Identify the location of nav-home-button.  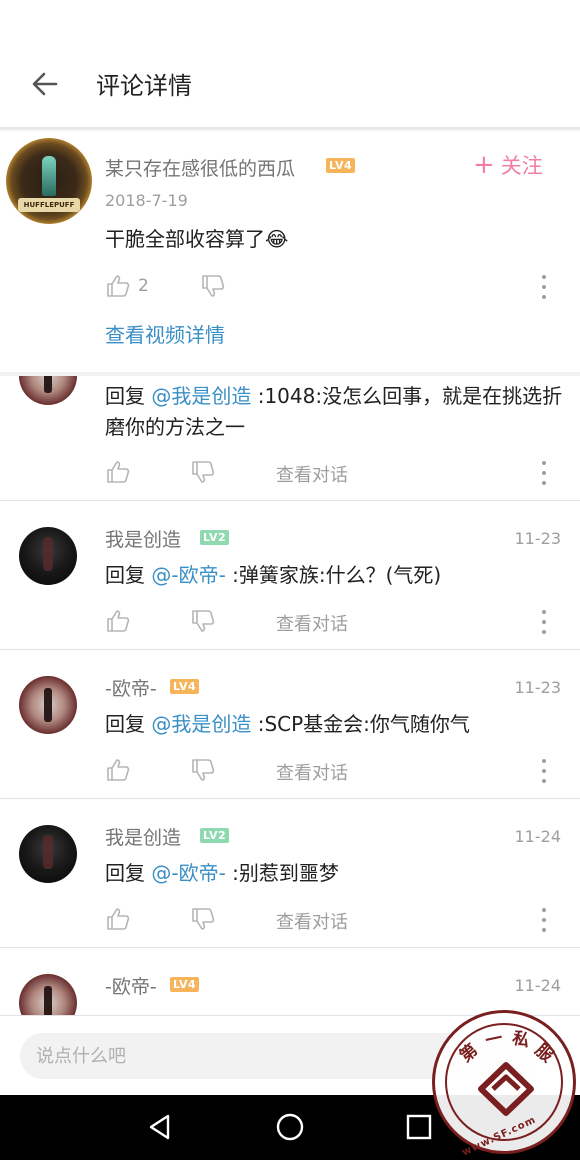
(290, 1127).